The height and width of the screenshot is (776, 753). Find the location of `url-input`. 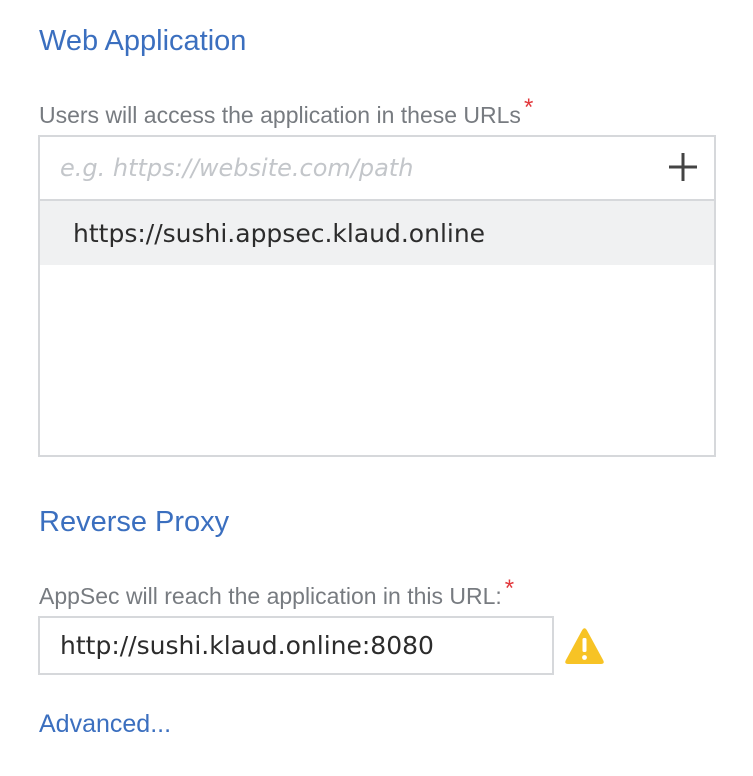

url-input is located at coordinates (350, 168).